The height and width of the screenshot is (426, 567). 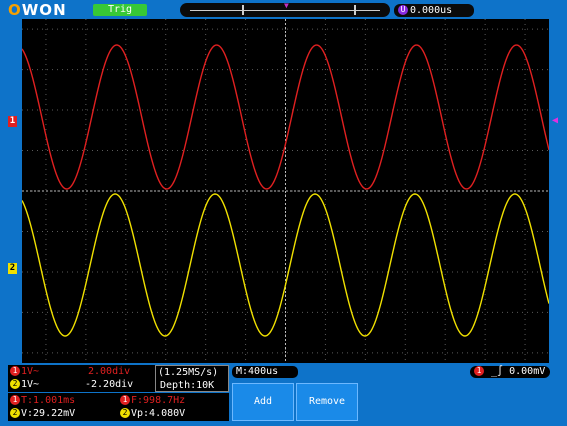 I want to click on ch1-frequency-measurement: 1 F:998.7Hz, so click(x=152, y=400).